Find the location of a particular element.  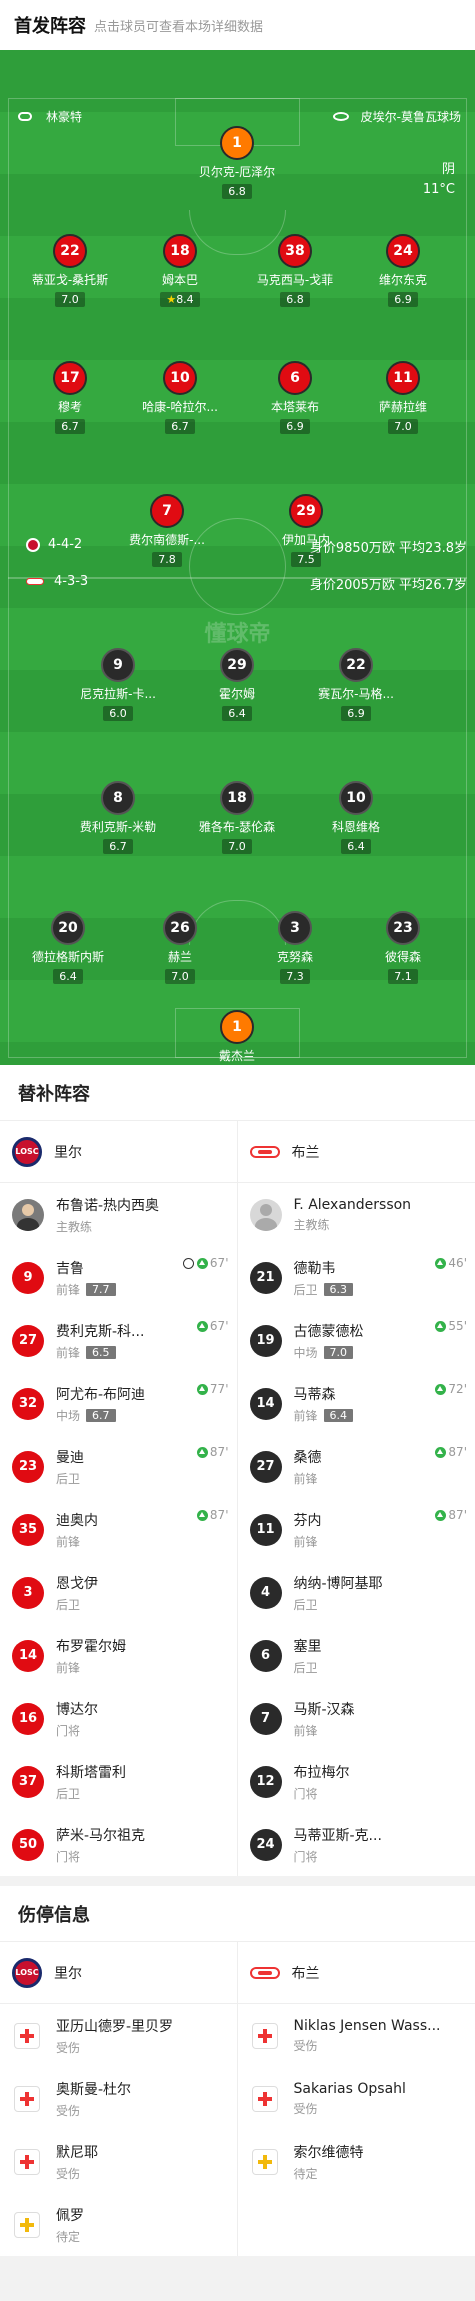

sub-in-marker: 72' is located at coordinates (451, 1389).